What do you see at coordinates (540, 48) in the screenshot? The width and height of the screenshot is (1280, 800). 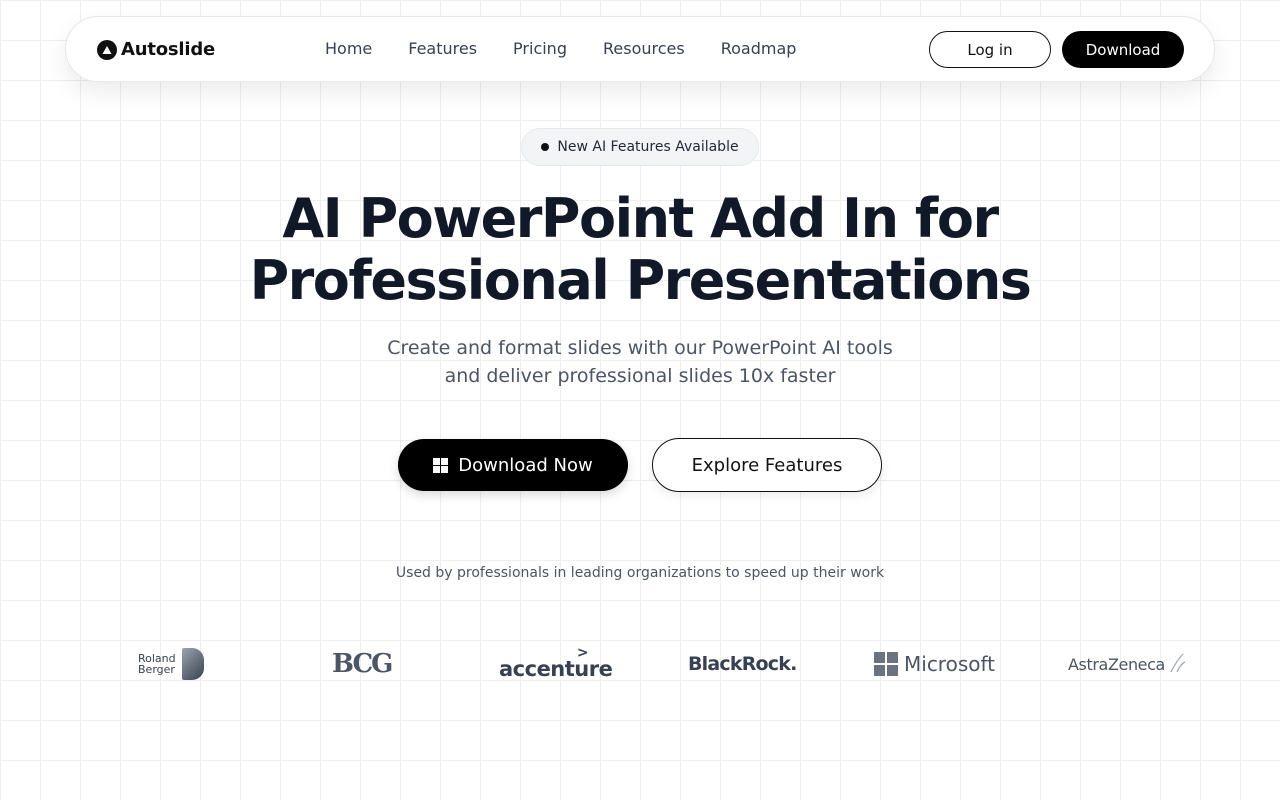 I see `nav-link-pricing: Pricing` at bounding box center [540, 48].